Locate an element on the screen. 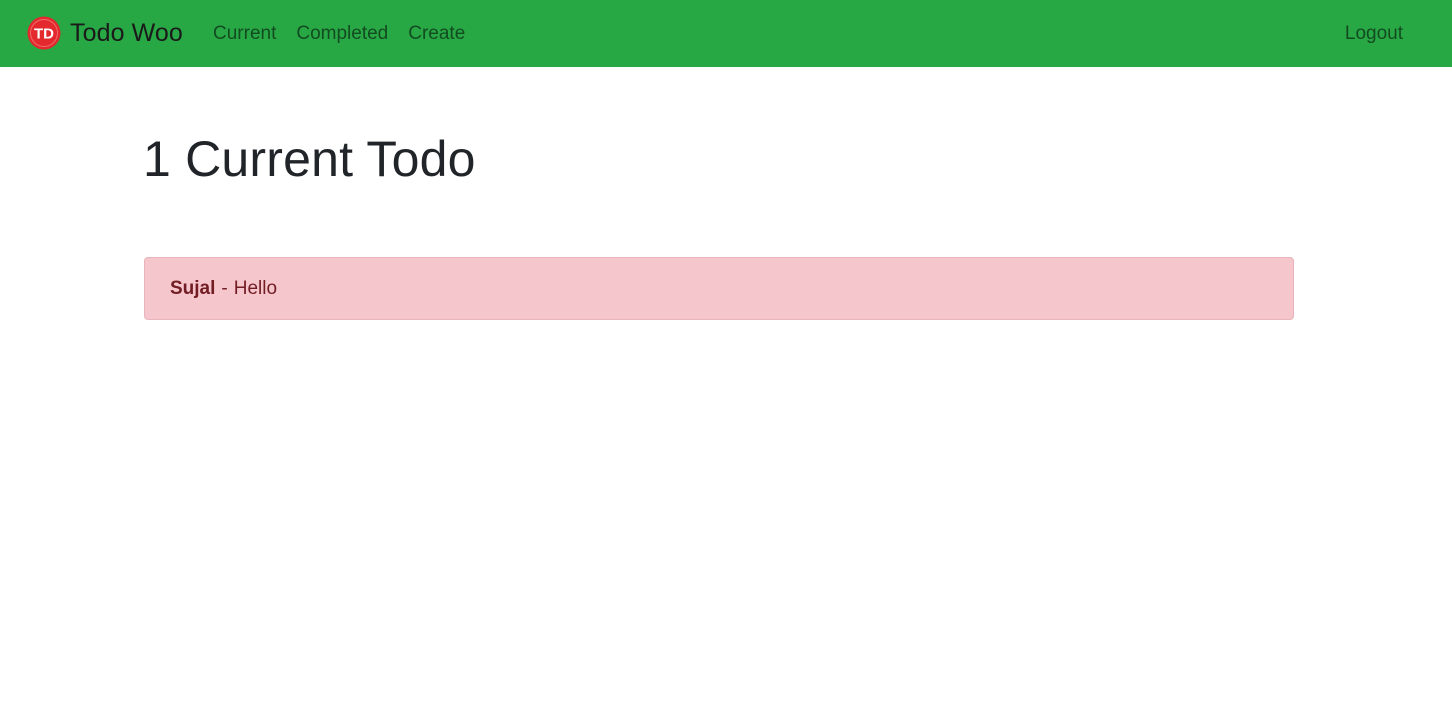  logo-text: TD is located at coordinates (44, 34).